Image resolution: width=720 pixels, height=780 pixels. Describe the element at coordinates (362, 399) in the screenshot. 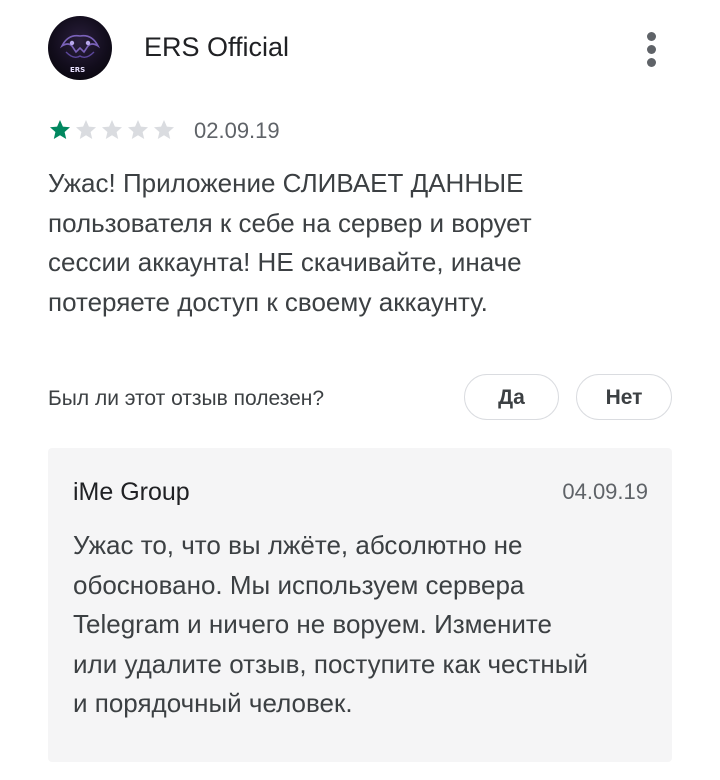

I see `helpful-row: Был ли этот отзыв полезен? Да Нет` at that location.